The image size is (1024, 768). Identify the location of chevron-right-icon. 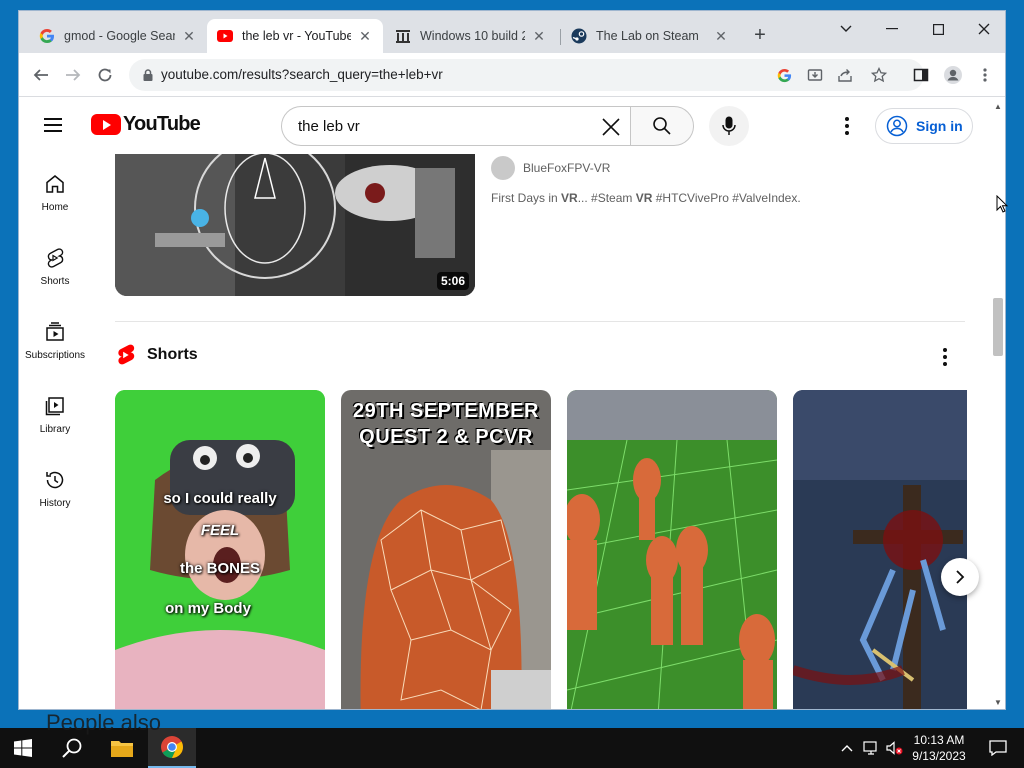
(960, 577).